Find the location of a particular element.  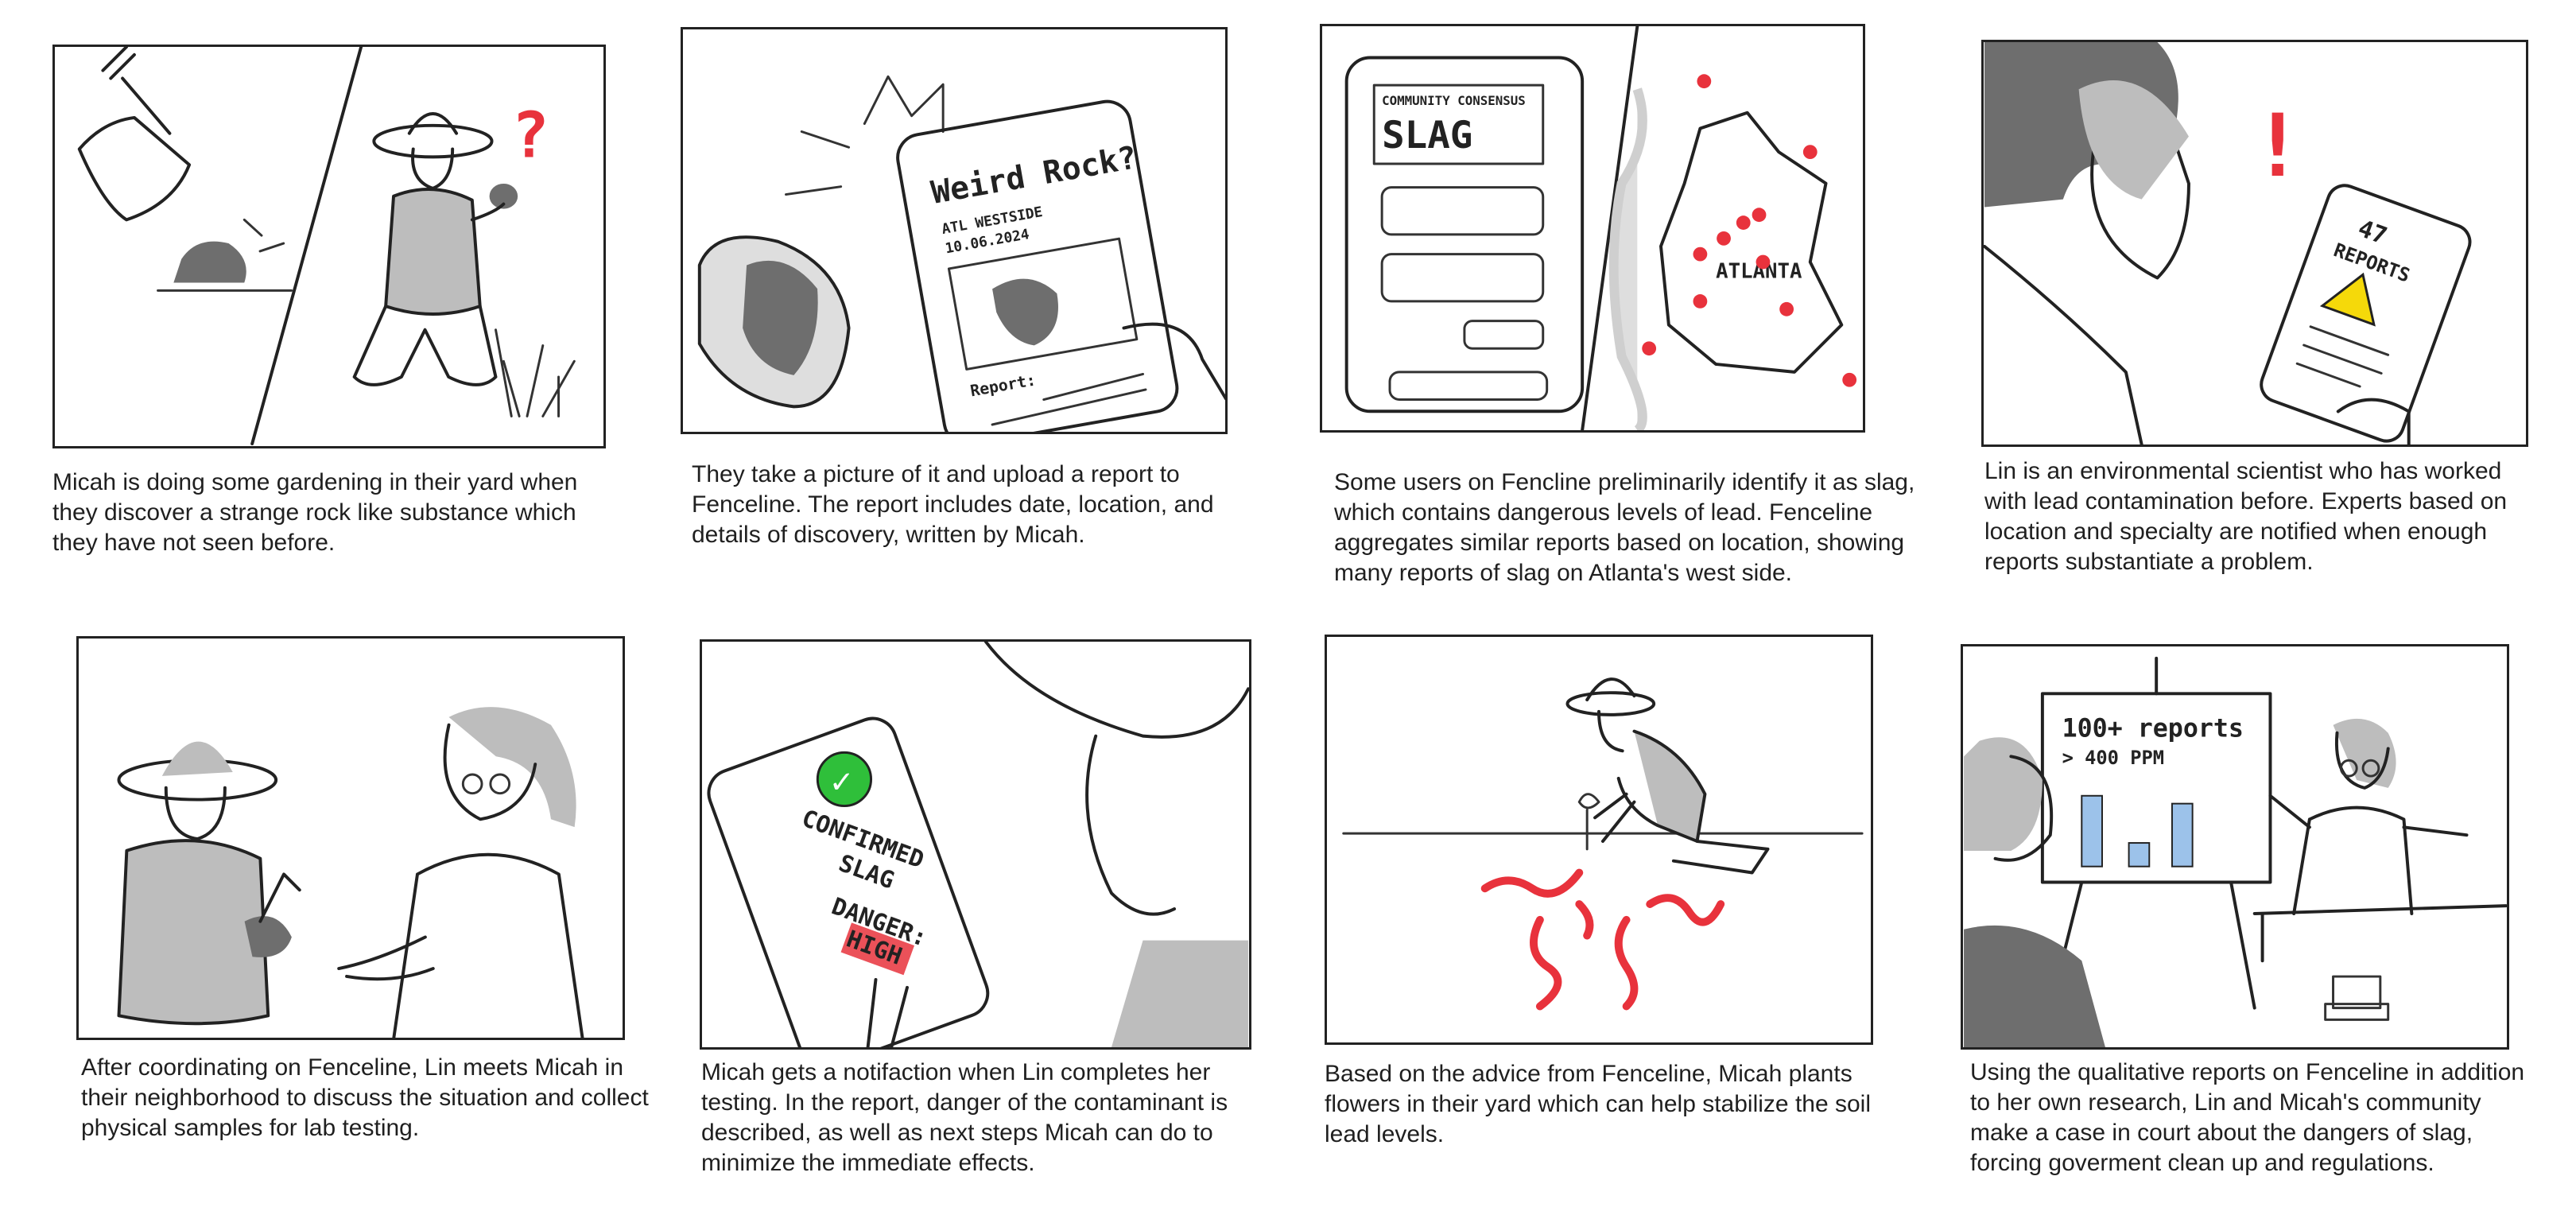

storyboard-panel-1: ? is located at coordinates (329, 246).